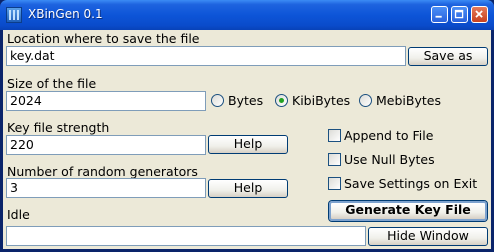 The image size is (494, 252). What do you see at coordinates (65, 14) in the screenshot?
I see `window-title: XBinGen 0.1` at bounding box center [65, 14].